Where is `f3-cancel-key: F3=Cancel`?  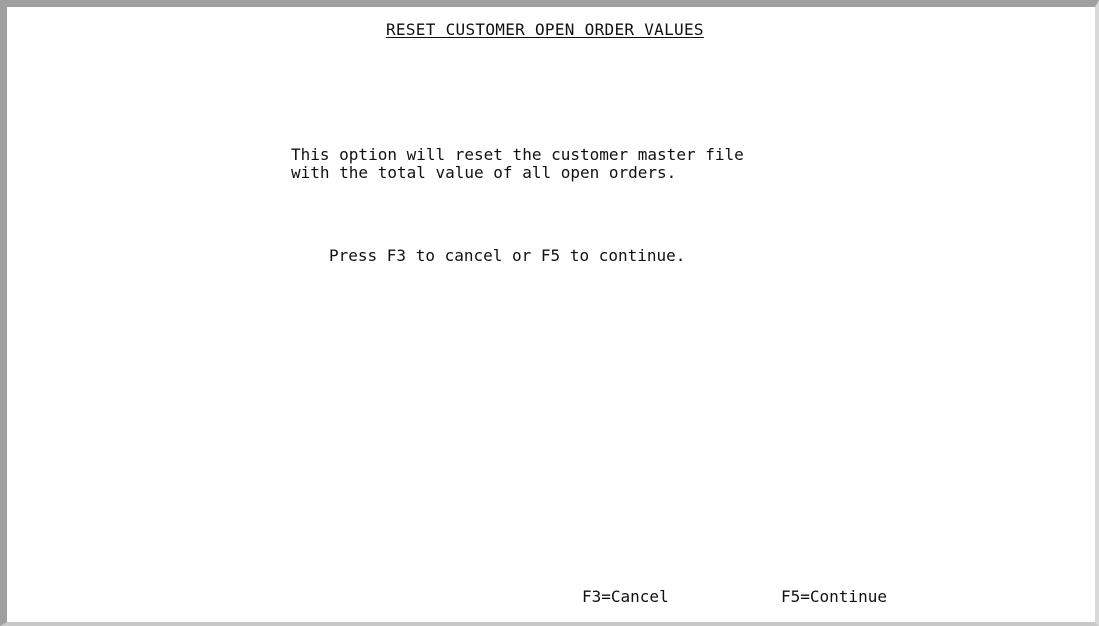 f3-cancel-key: F3=Cancel is located at coordinates (625, 597).